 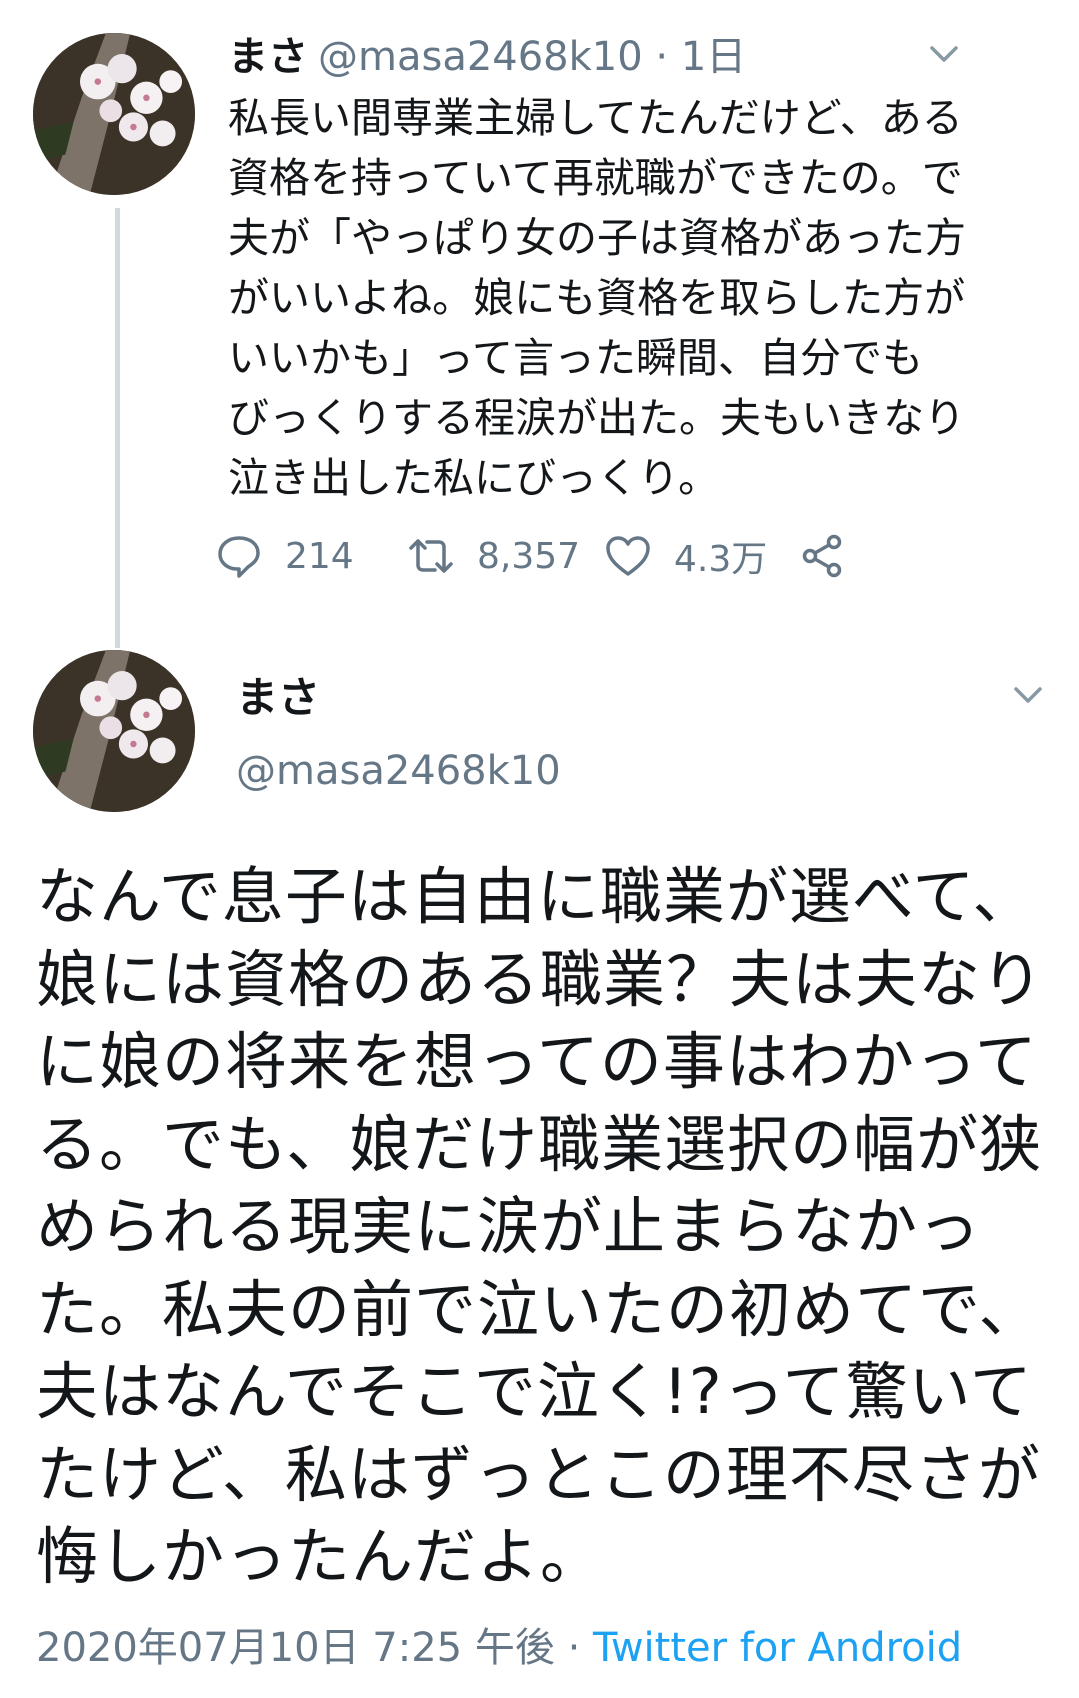 What do you see at coordinates (431, 556) in the screenshot?
I see `retweet-icon` at bounding box center [431, 556].